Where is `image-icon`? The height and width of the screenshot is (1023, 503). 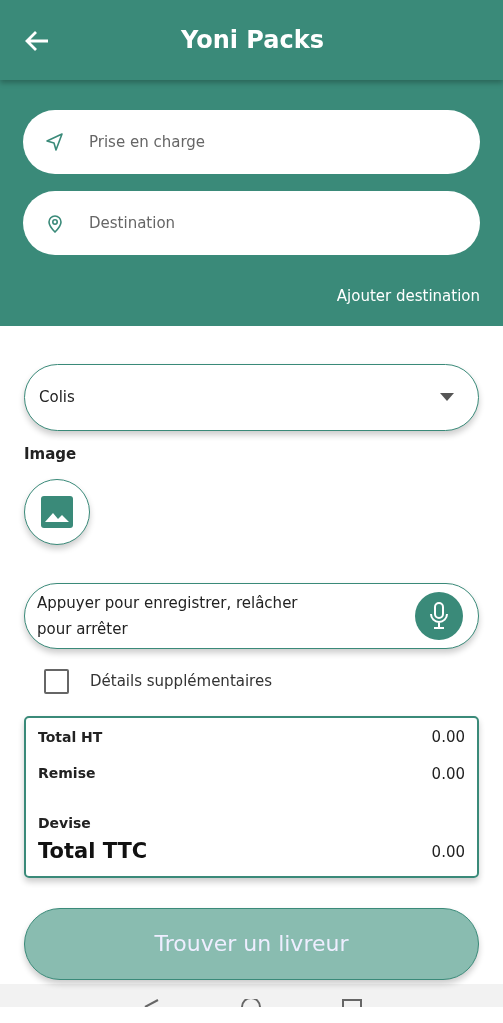
image-icon is located at coordinates (57, 512).